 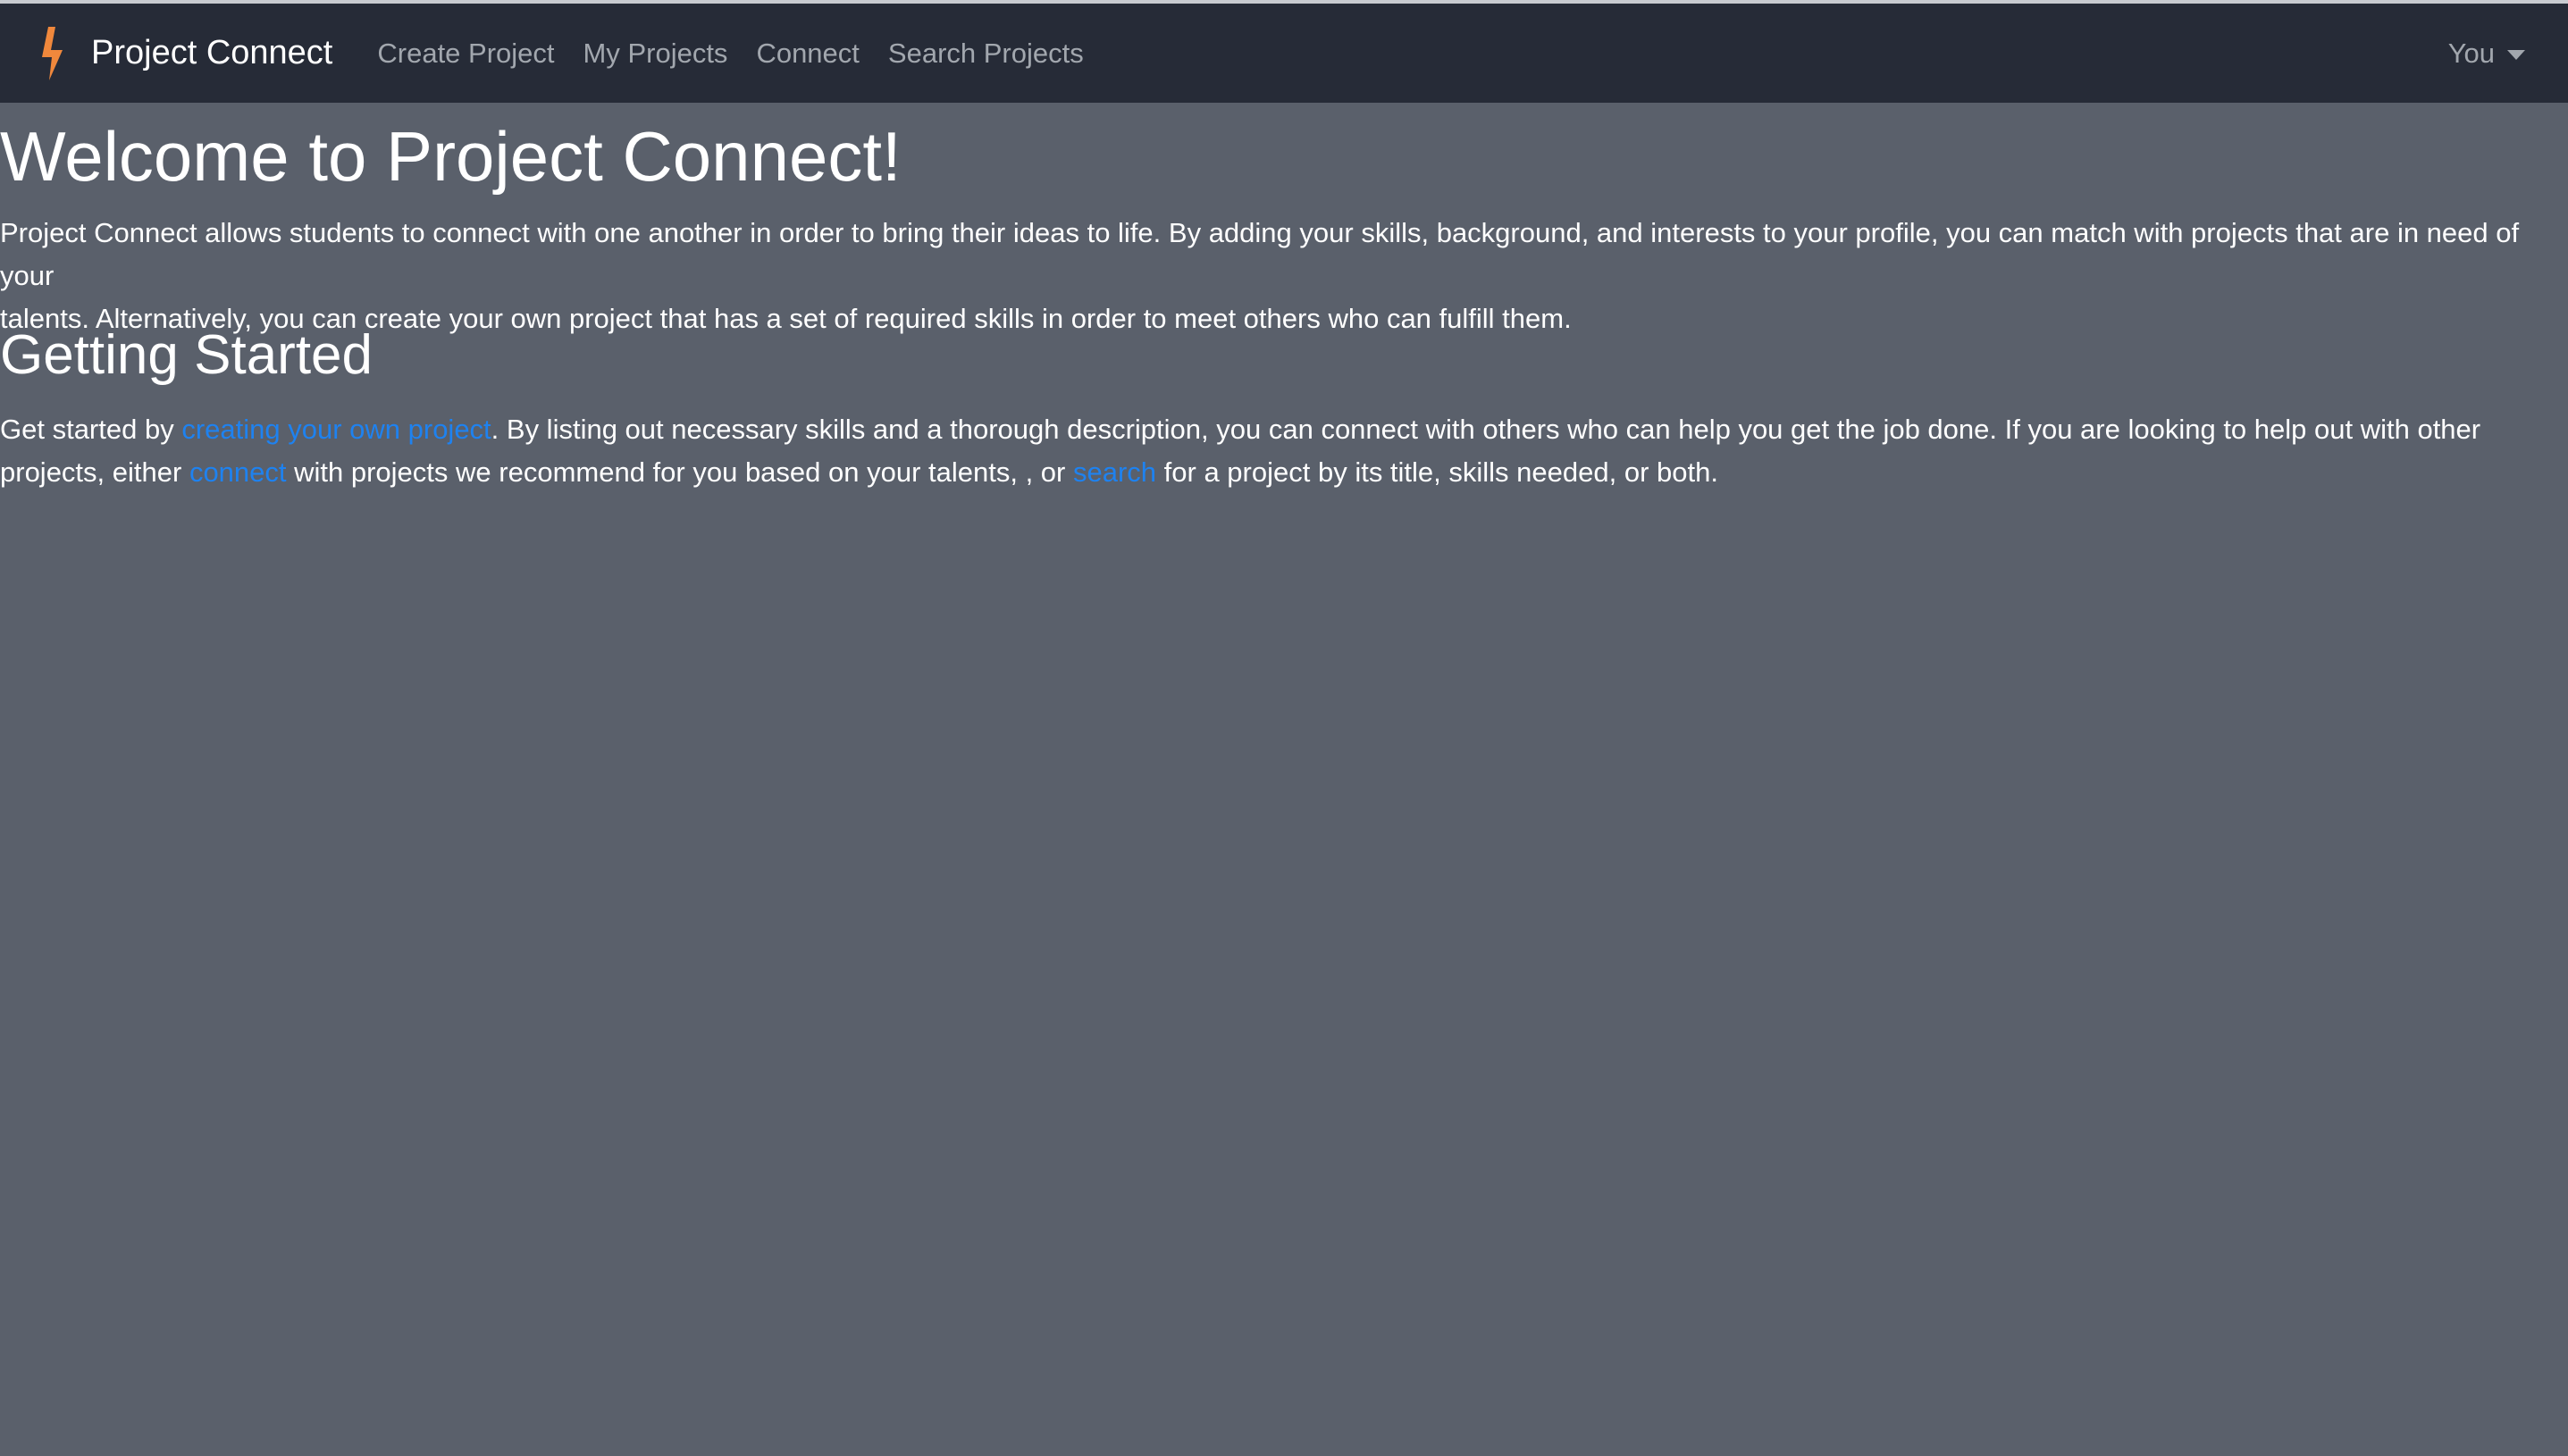 What do you see at coordinates (53, 53) in the screenshot?
I see `lightning-bolt-icon` at bounding box center [53, 53].